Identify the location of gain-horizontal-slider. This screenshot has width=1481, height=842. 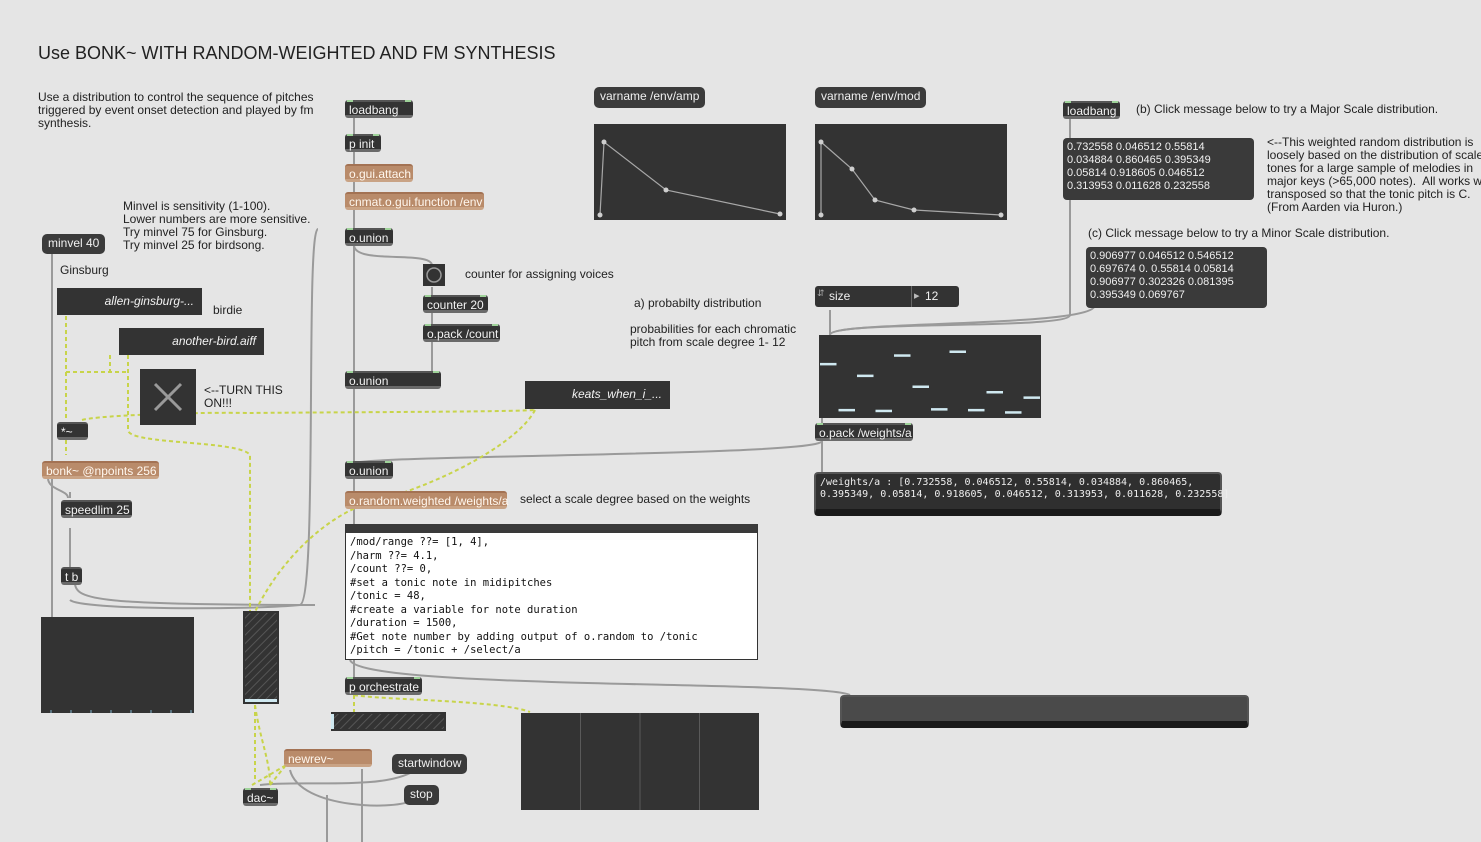
(388, 721).